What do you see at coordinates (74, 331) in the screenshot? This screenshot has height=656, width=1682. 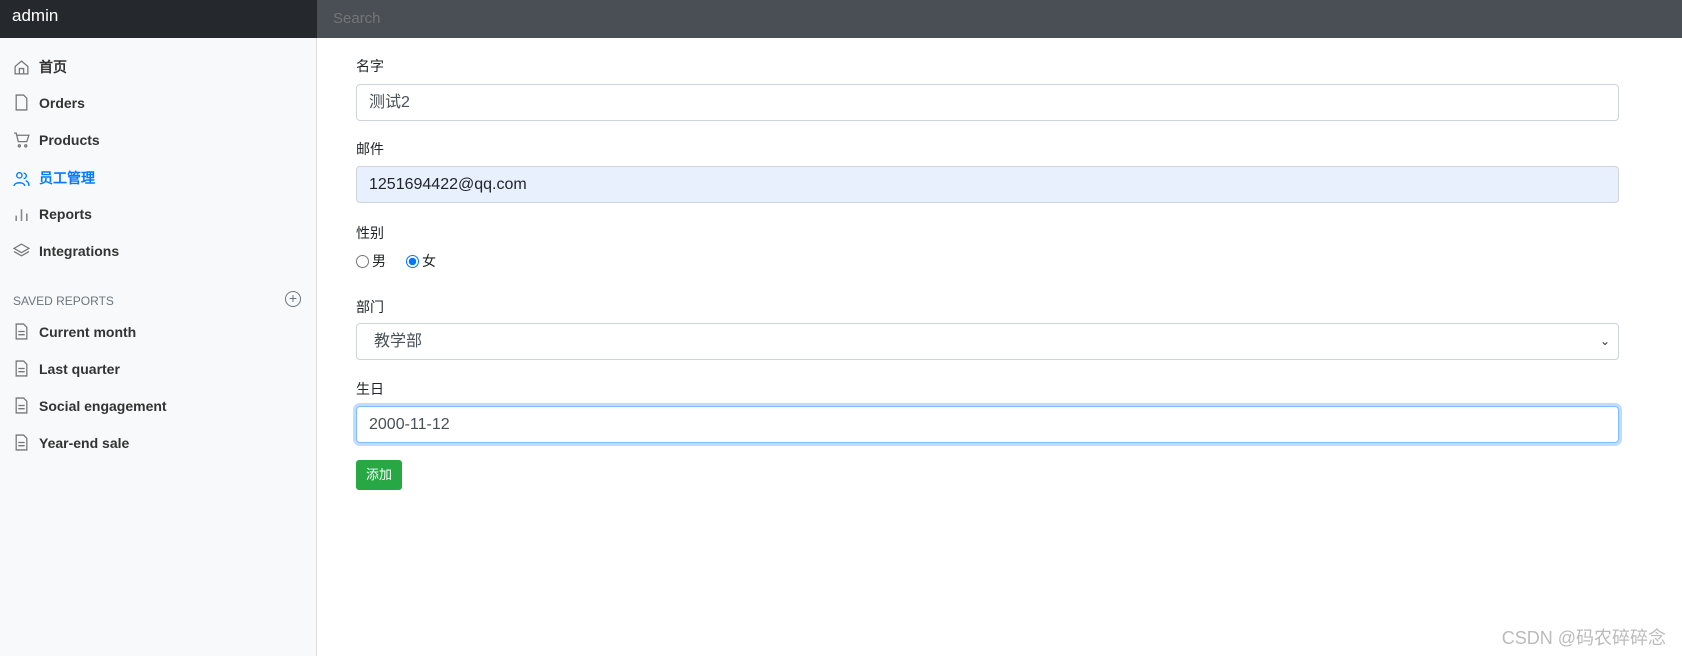 I see `saved-report-item: Current month` at bounding box center [74, 331].